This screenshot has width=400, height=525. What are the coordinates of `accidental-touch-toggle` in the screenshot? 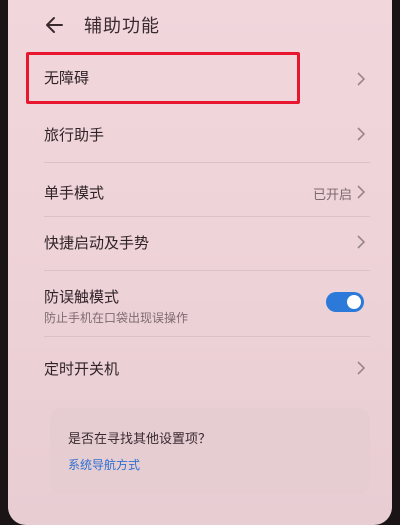 It's located at (345, 302).